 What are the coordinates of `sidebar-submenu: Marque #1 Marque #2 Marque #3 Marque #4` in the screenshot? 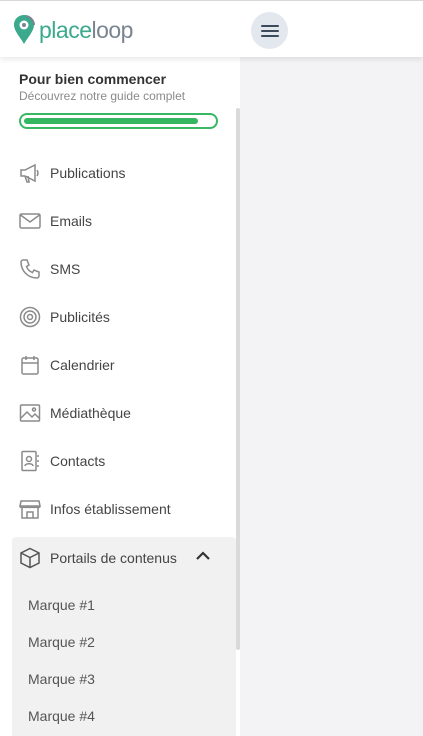 It's located at (124, 656).